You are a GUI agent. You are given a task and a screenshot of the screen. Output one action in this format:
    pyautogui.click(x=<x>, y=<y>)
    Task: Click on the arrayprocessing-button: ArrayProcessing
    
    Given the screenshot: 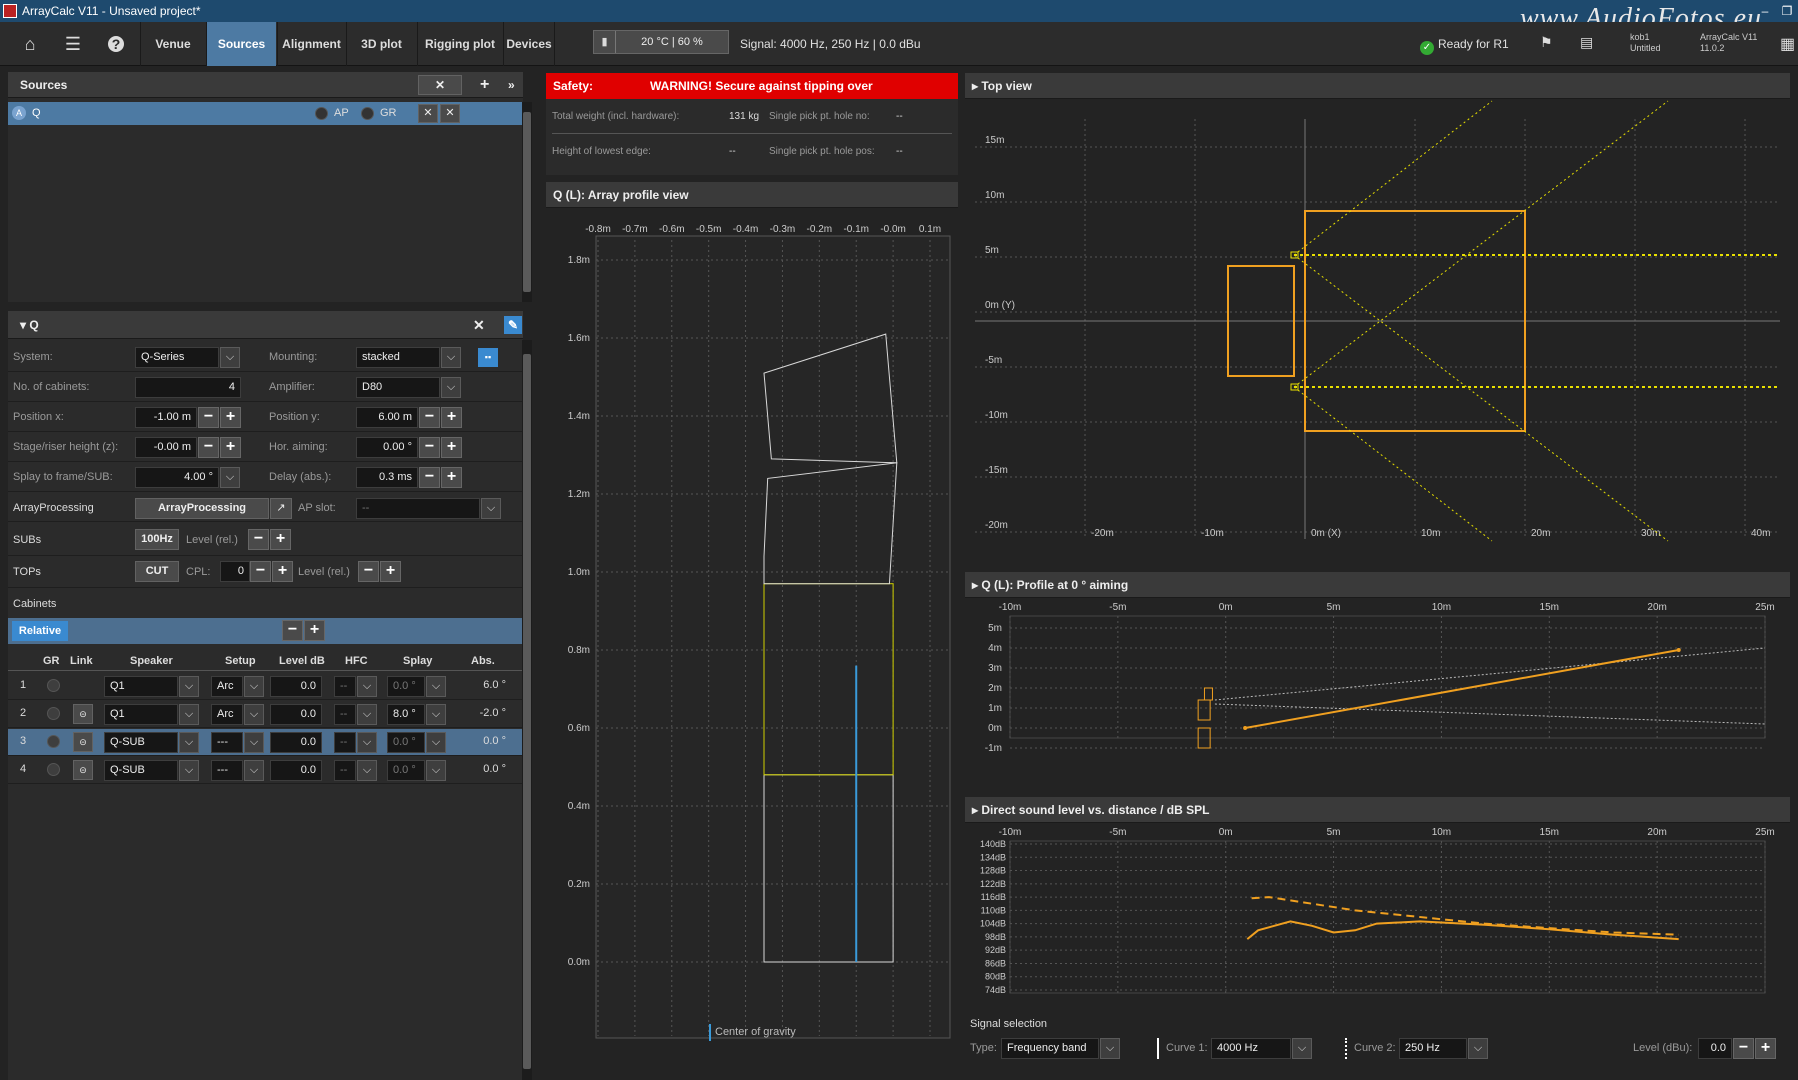 What is the action you would take?
    pyautogui.click(x=202, y=508)
    